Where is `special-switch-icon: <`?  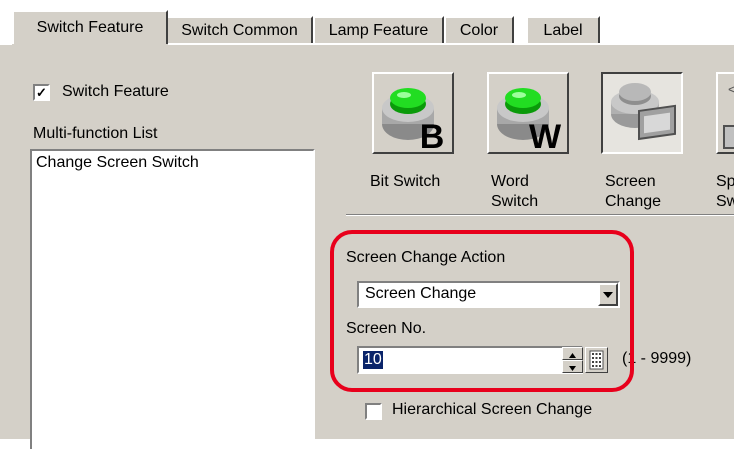
special-switch-icon: < is located at coordinates (728, 115).